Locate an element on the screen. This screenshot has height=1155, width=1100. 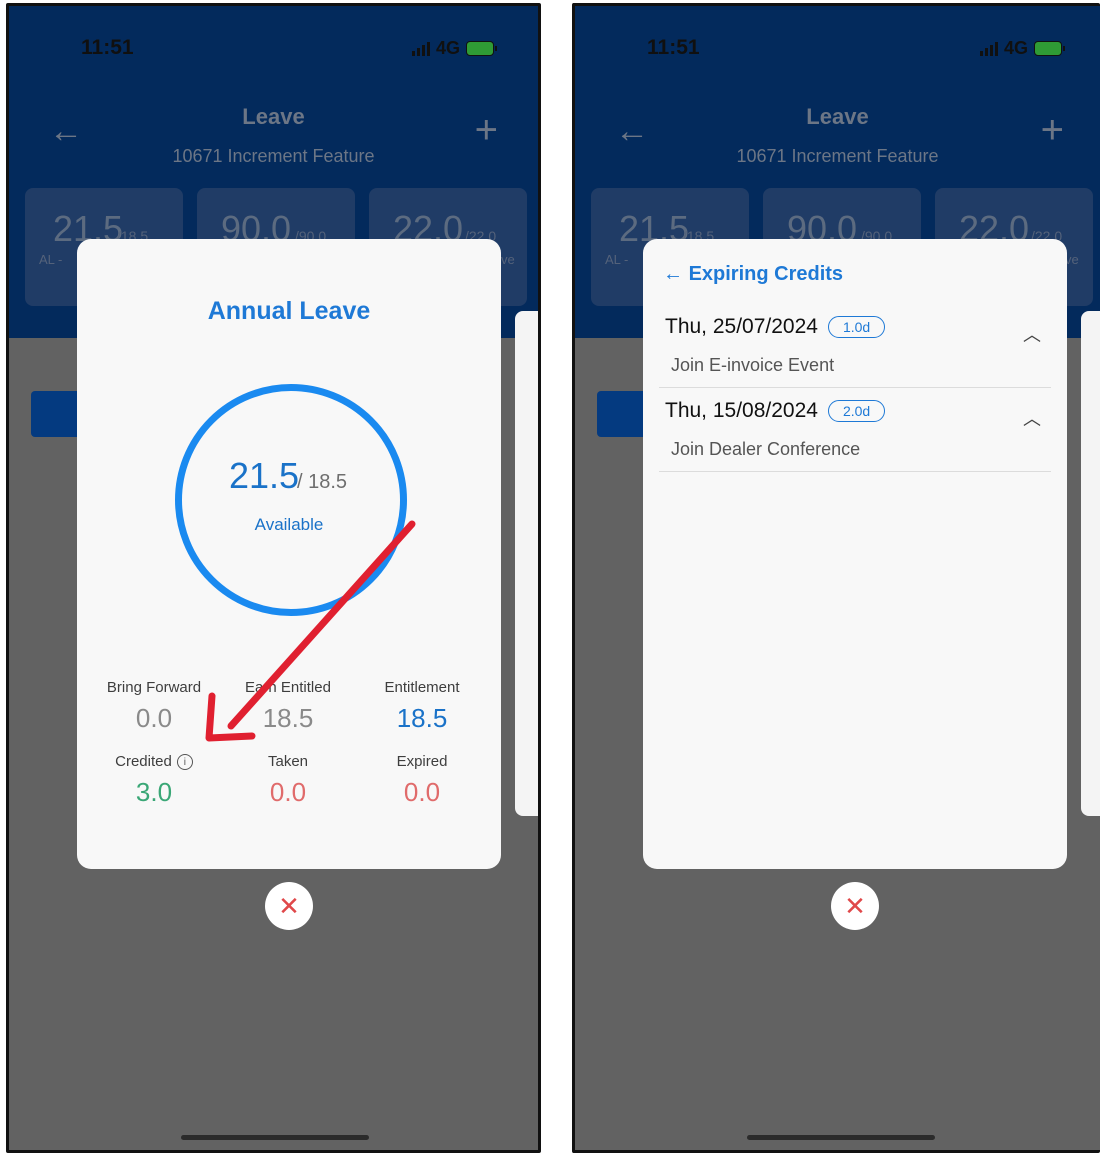
close-button-2: ✕ is located at coordinates (855, 906).